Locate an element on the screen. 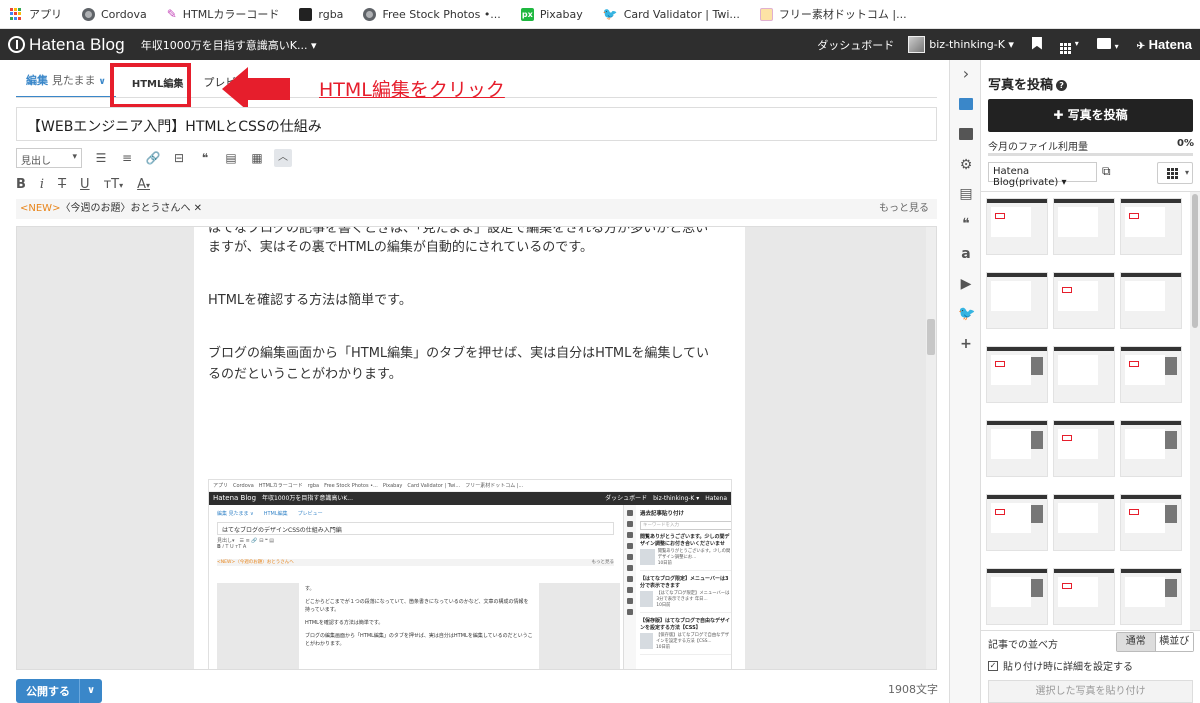  body-line: るのだということがわかります。 is located at coordinates (305, 374).